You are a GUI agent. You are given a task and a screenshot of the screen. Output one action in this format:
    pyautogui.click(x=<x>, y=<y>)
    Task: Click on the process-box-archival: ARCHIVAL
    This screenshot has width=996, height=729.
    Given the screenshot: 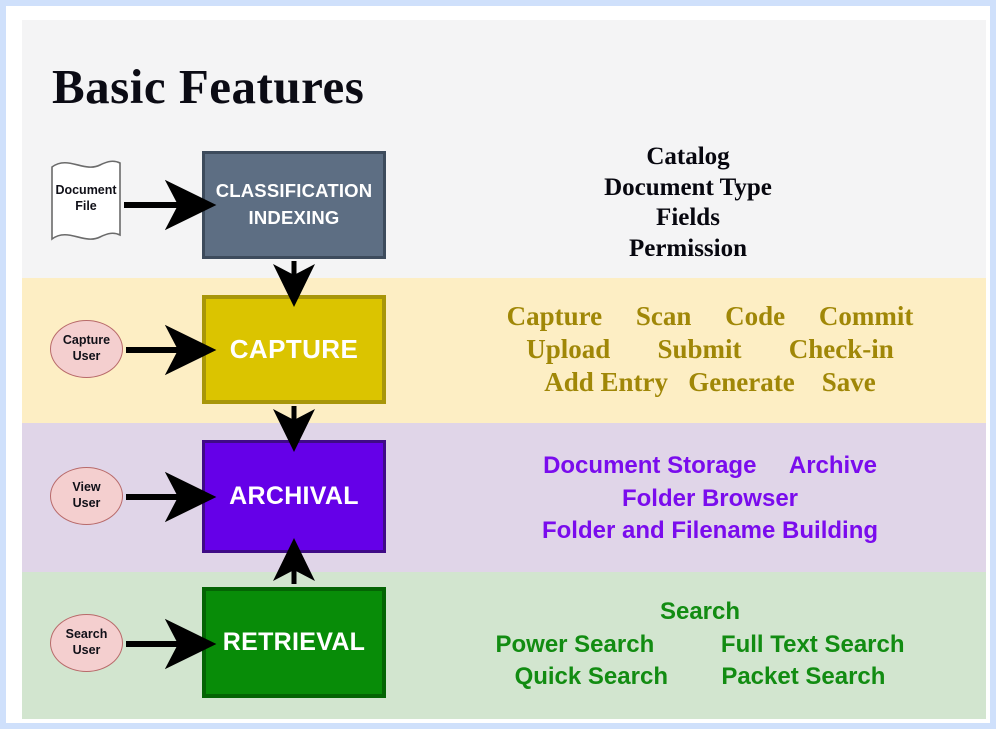 What is the action you would take?
    pyautogui.click(x=294, y=496)
    